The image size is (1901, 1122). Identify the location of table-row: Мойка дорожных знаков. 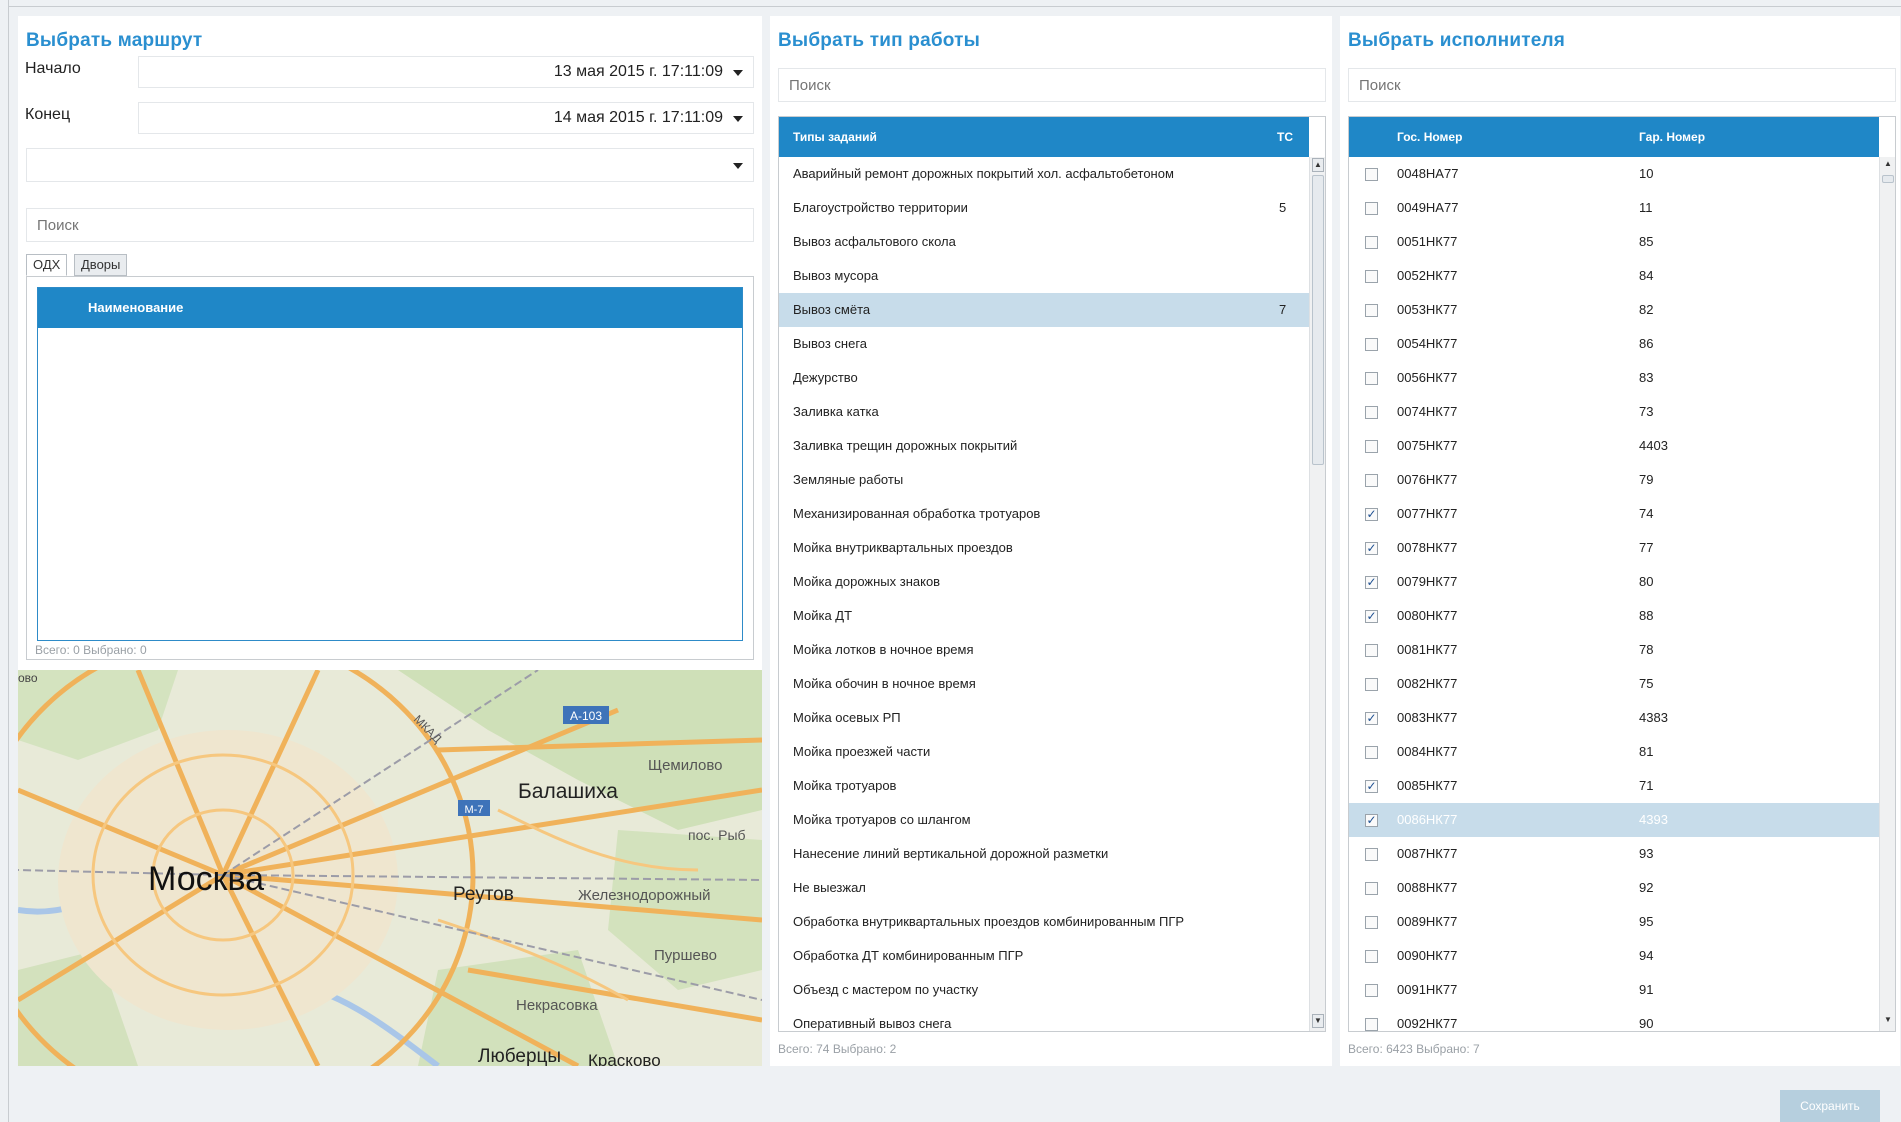
(1044, 582).